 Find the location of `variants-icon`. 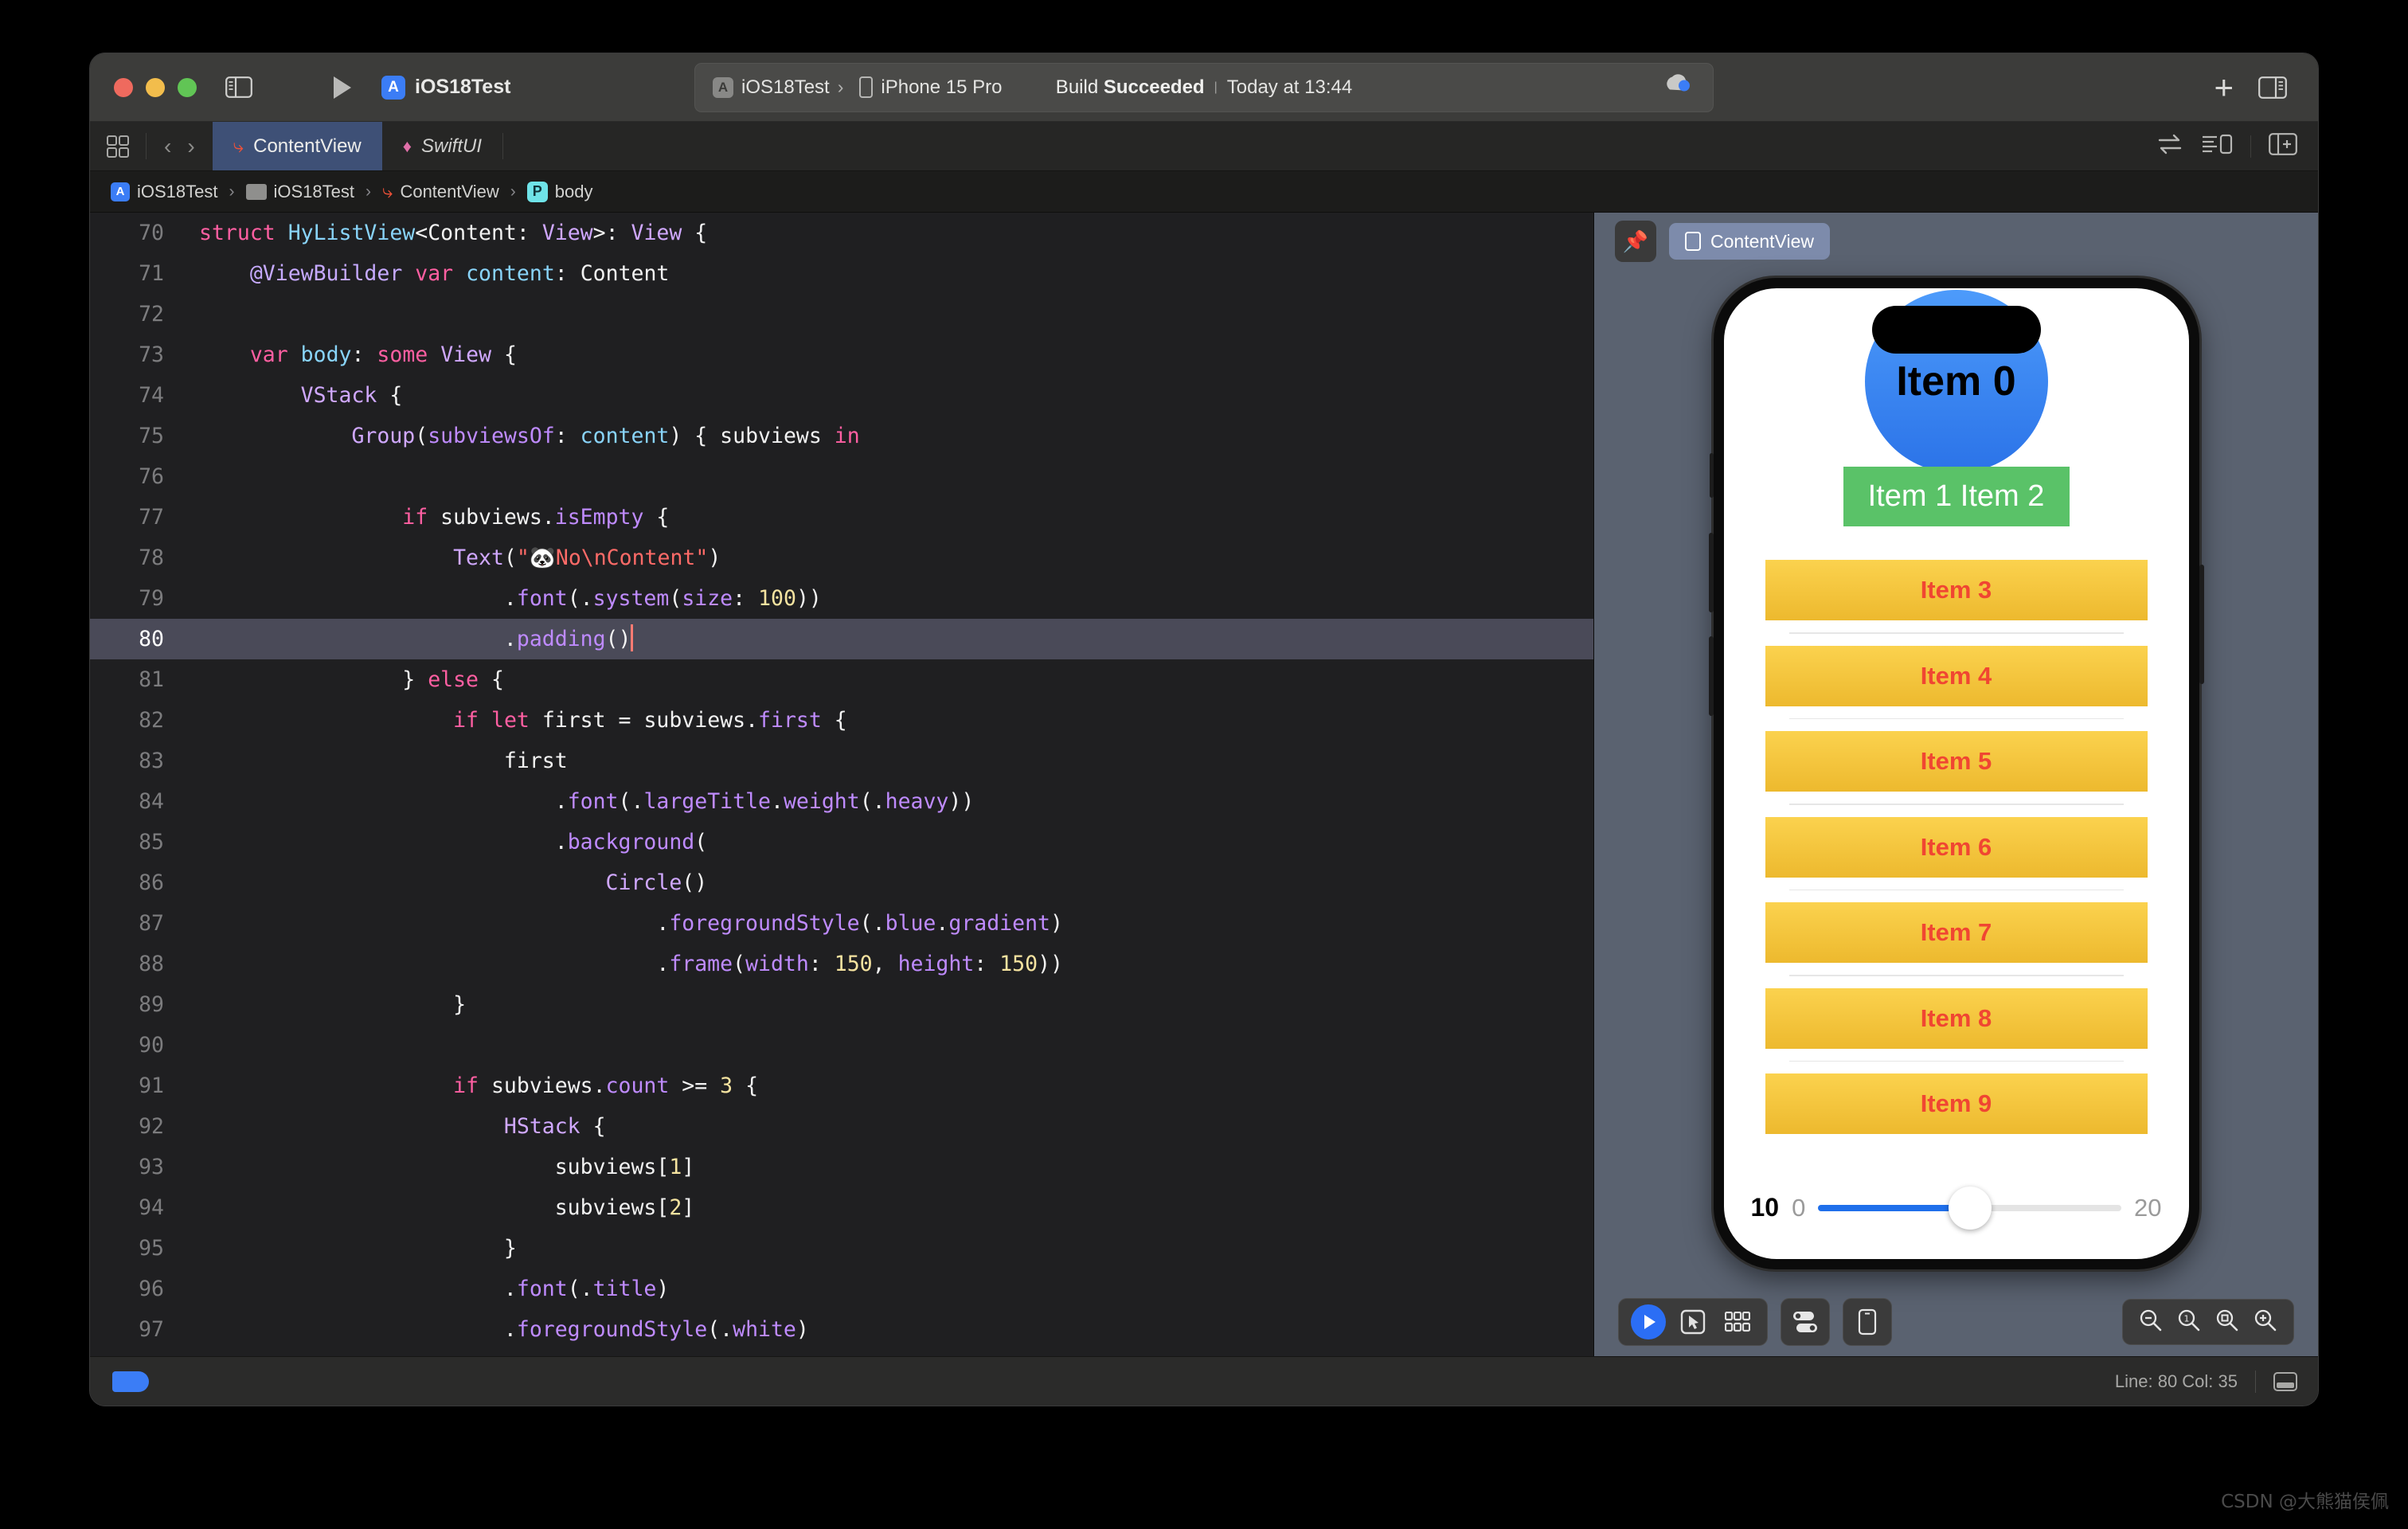

variants-icon is located at coordinates (1738, 1322).